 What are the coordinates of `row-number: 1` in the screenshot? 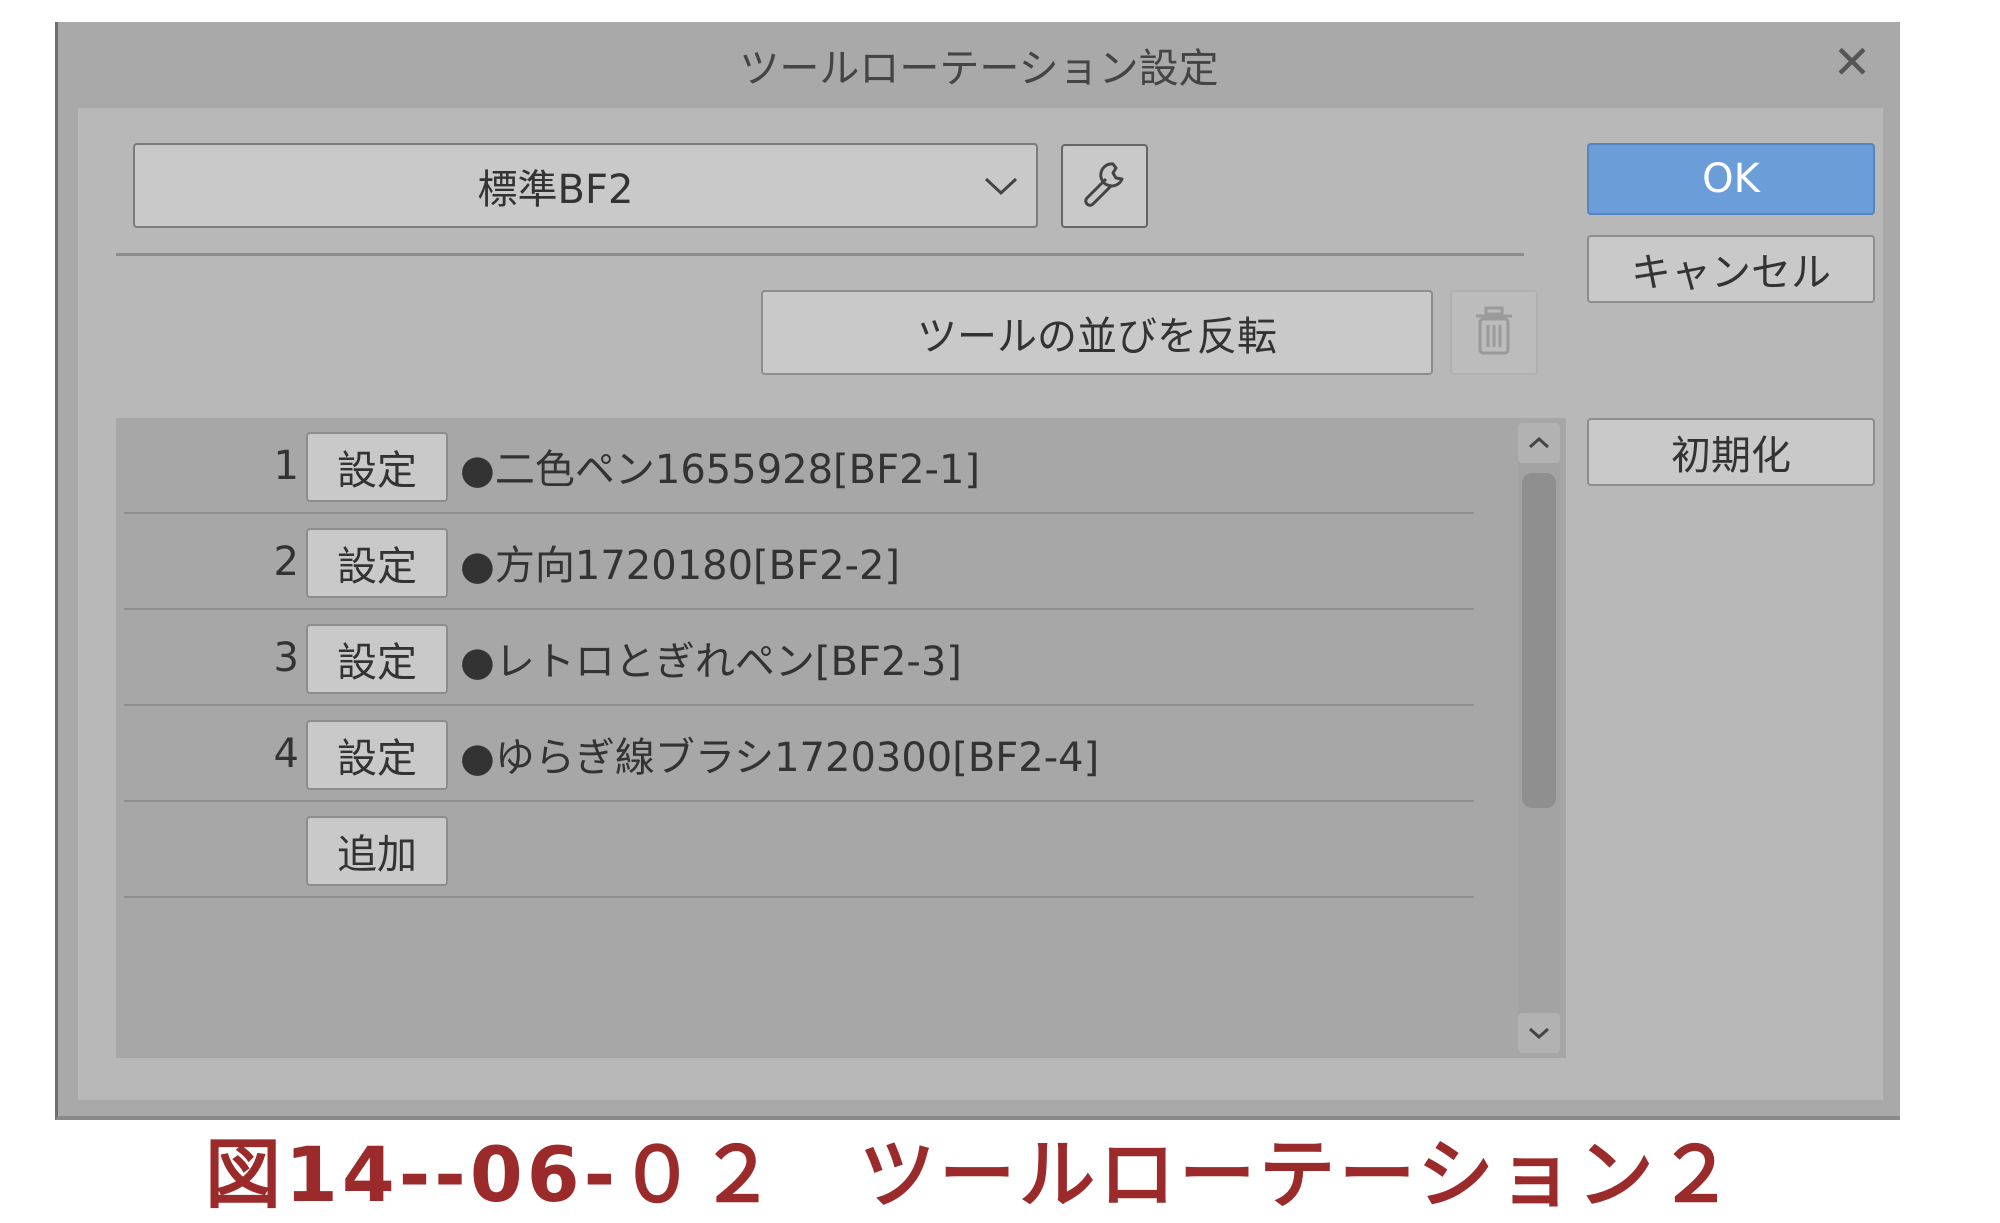 It's located at (286, 466).